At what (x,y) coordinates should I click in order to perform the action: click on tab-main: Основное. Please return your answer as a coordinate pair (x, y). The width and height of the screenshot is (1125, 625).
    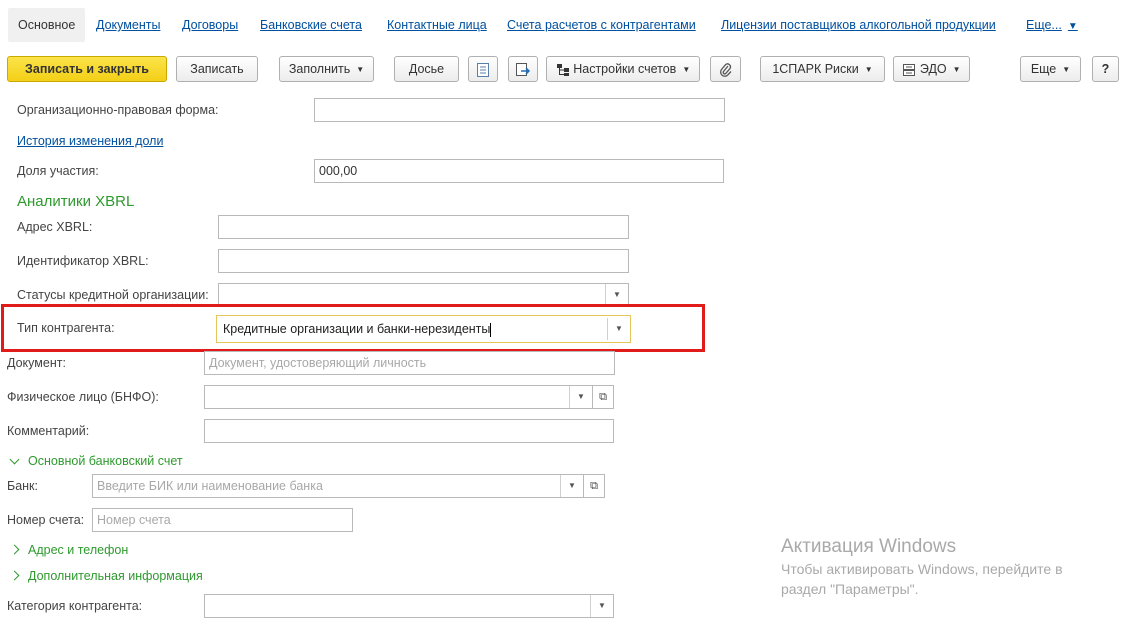
    Looking at the image, I should click on (47, 25).